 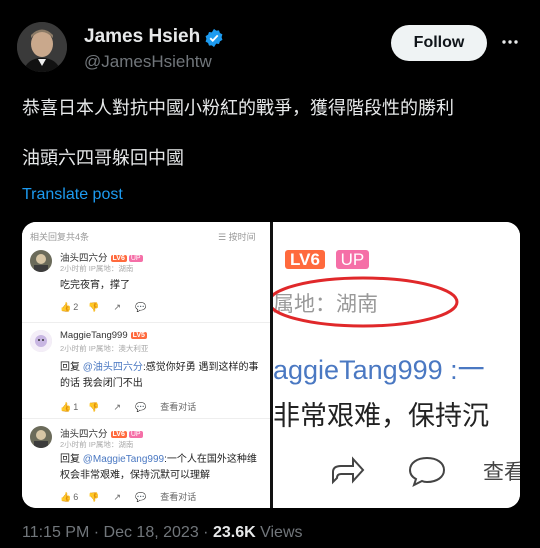 I want to click on zoom-name-text: aggieTang999 :一, so click(x=379, y=370).